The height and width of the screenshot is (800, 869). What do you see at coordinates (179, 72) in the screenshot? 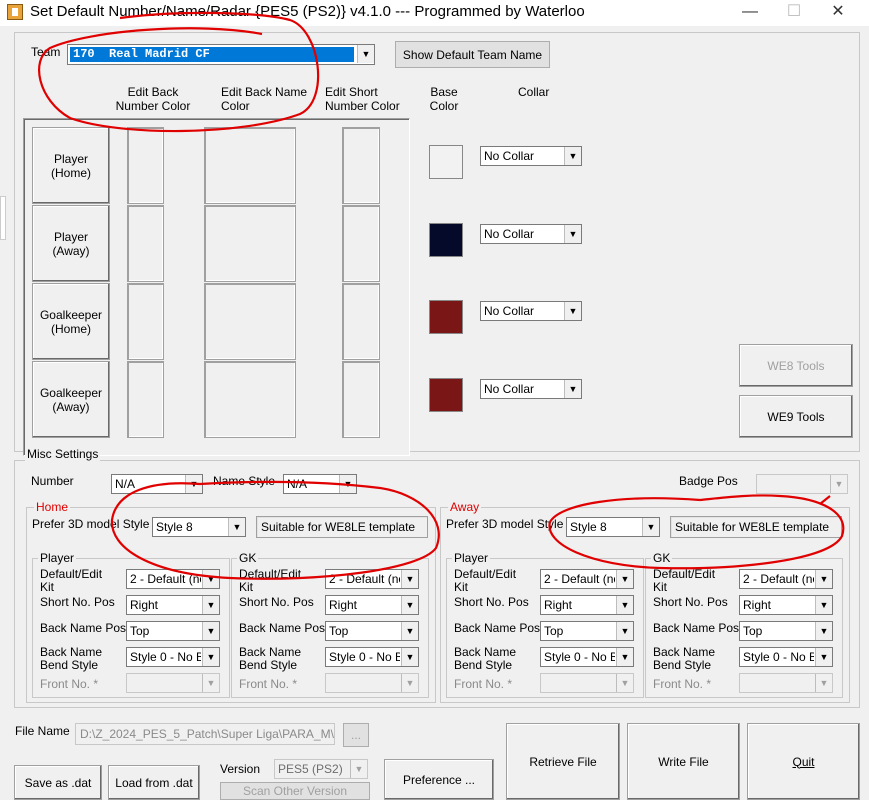
I see `annotation-circle-team` at bounding box center [179, 72].